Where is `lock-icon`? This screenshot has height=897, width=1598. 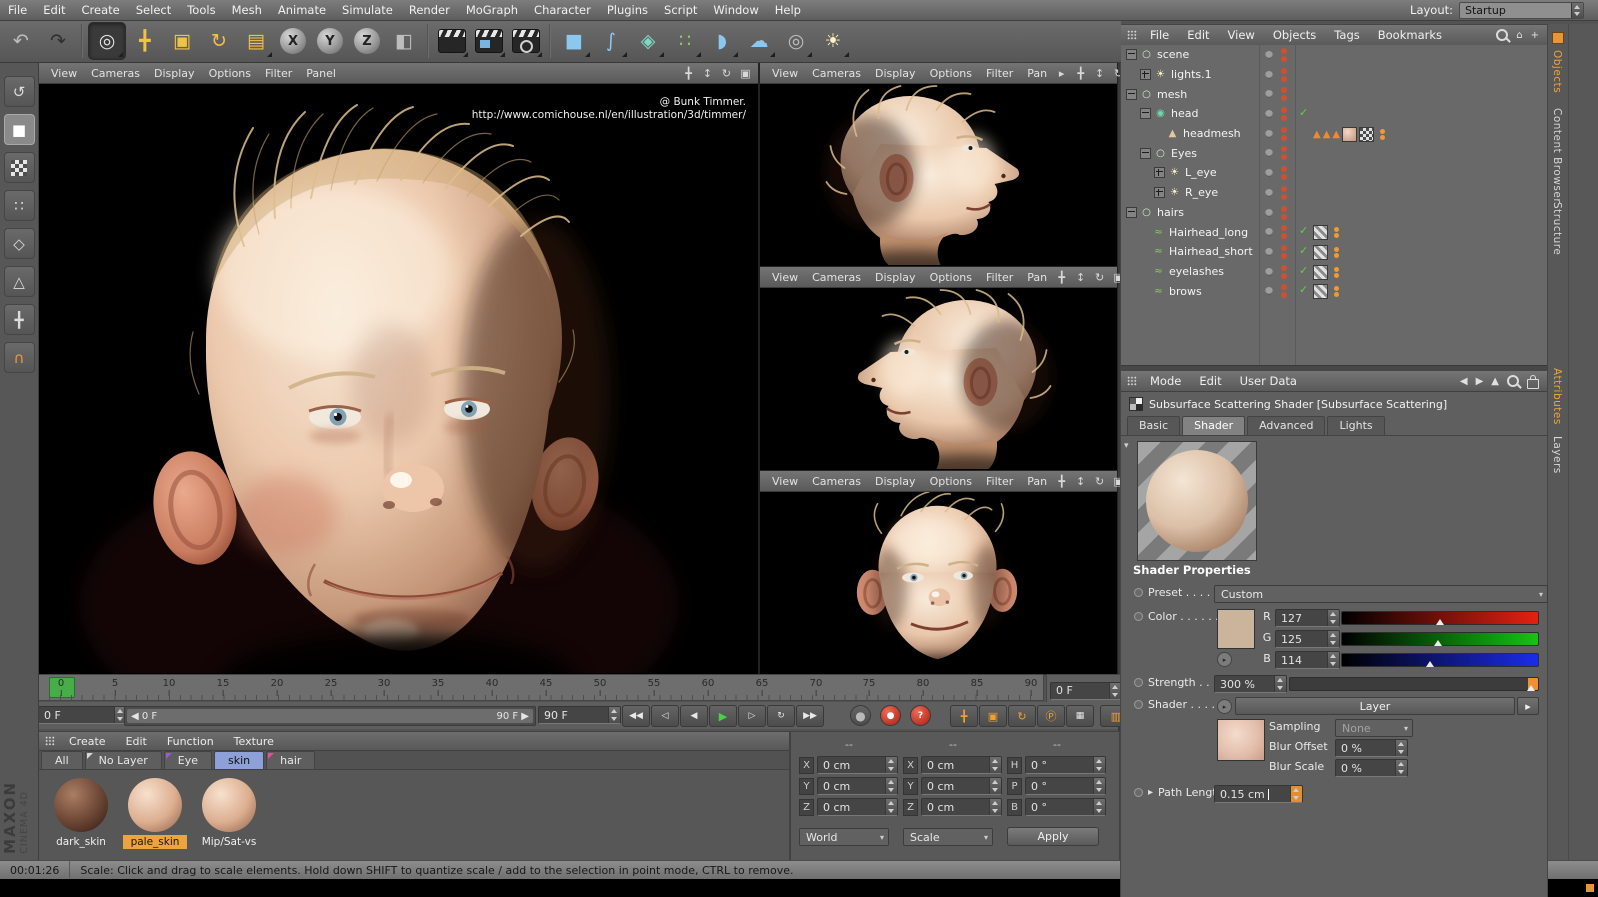 lock-icon is located at coordinates (1533, 381).